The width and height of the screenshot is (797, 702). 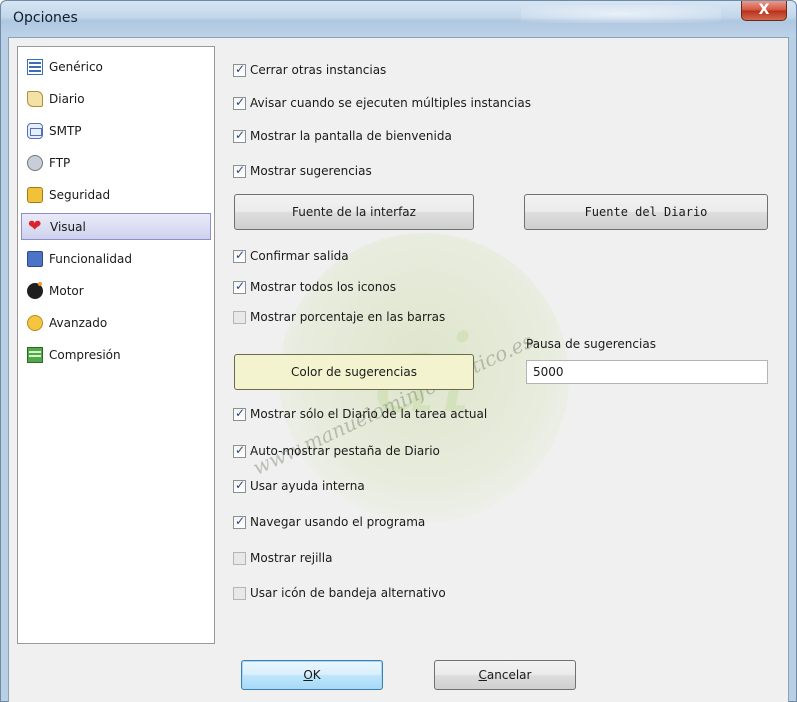 I want to click on ok-button: OK, so click(x=312, y=675).